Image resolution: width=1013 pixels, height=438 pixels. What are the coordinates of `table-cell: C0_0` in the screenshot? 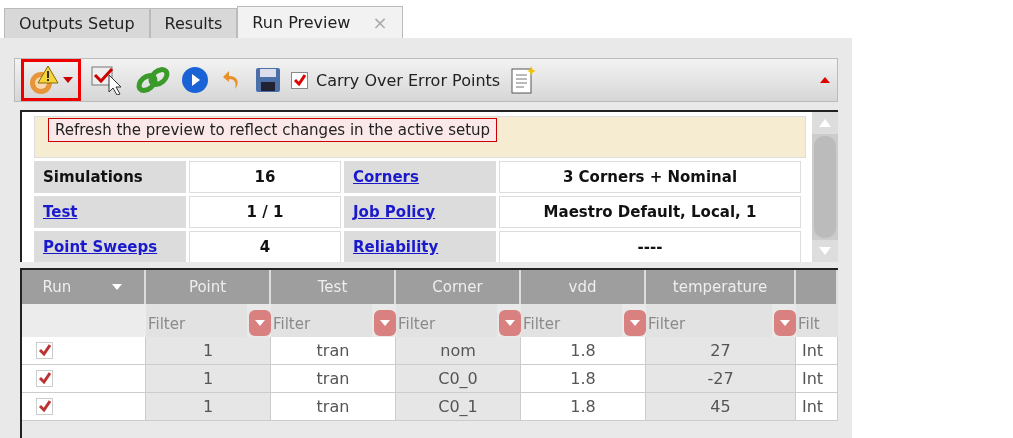 It's located at (458, 379).